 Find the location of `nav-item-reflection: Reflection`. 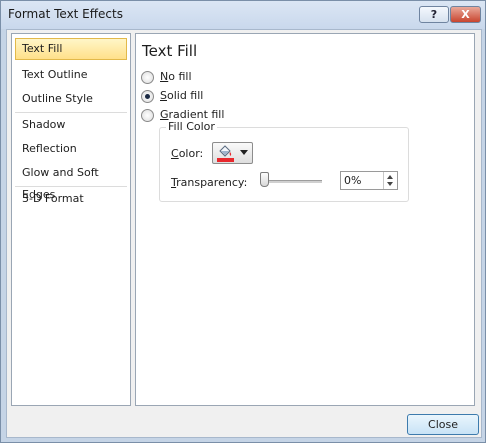

nav-item-reflection: Reflection is located at coordinates (71, 149).